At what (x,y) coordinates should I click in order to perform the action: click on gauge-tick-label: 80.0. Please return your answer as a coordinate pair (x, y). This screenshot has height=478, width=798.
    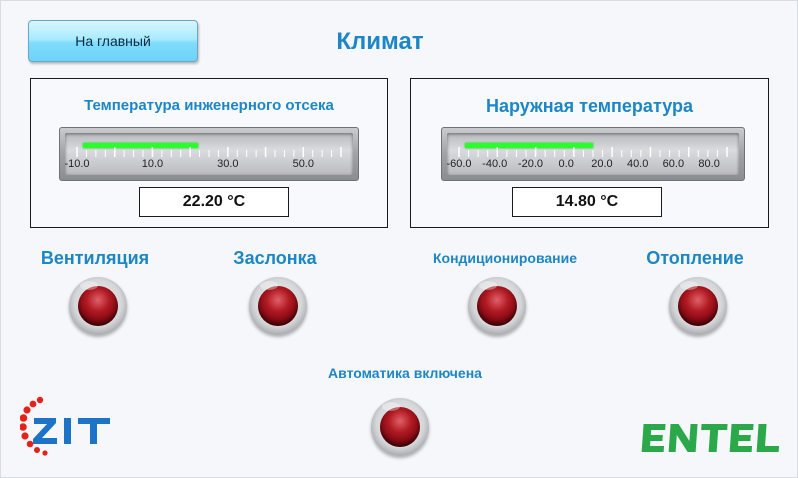
    Looking at the image, I should click on (709, 164).